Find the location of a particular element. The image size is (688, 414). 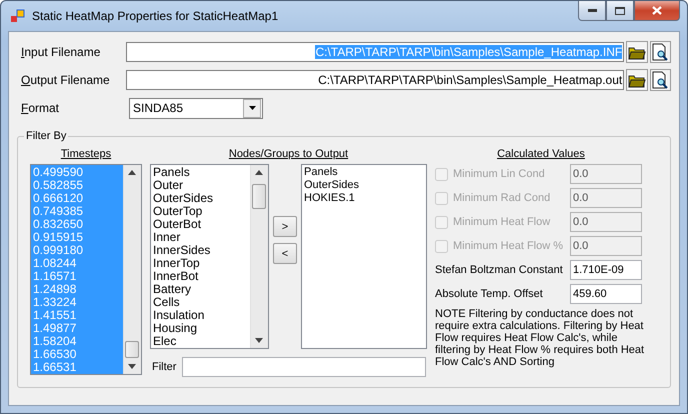

list-item: OuterTop is located at coordinates (200, 211).